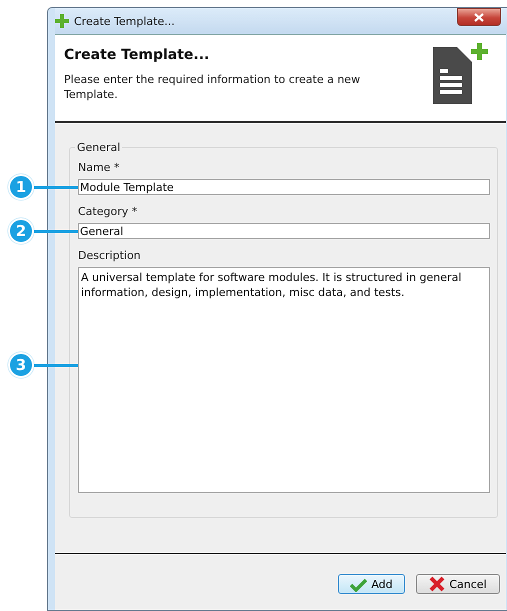 Image resolution: width=507 pixels, height=611 pixels. Describe the element at coordinates (371, 584) in the screenshot. I see `add-button: Add` at that location.